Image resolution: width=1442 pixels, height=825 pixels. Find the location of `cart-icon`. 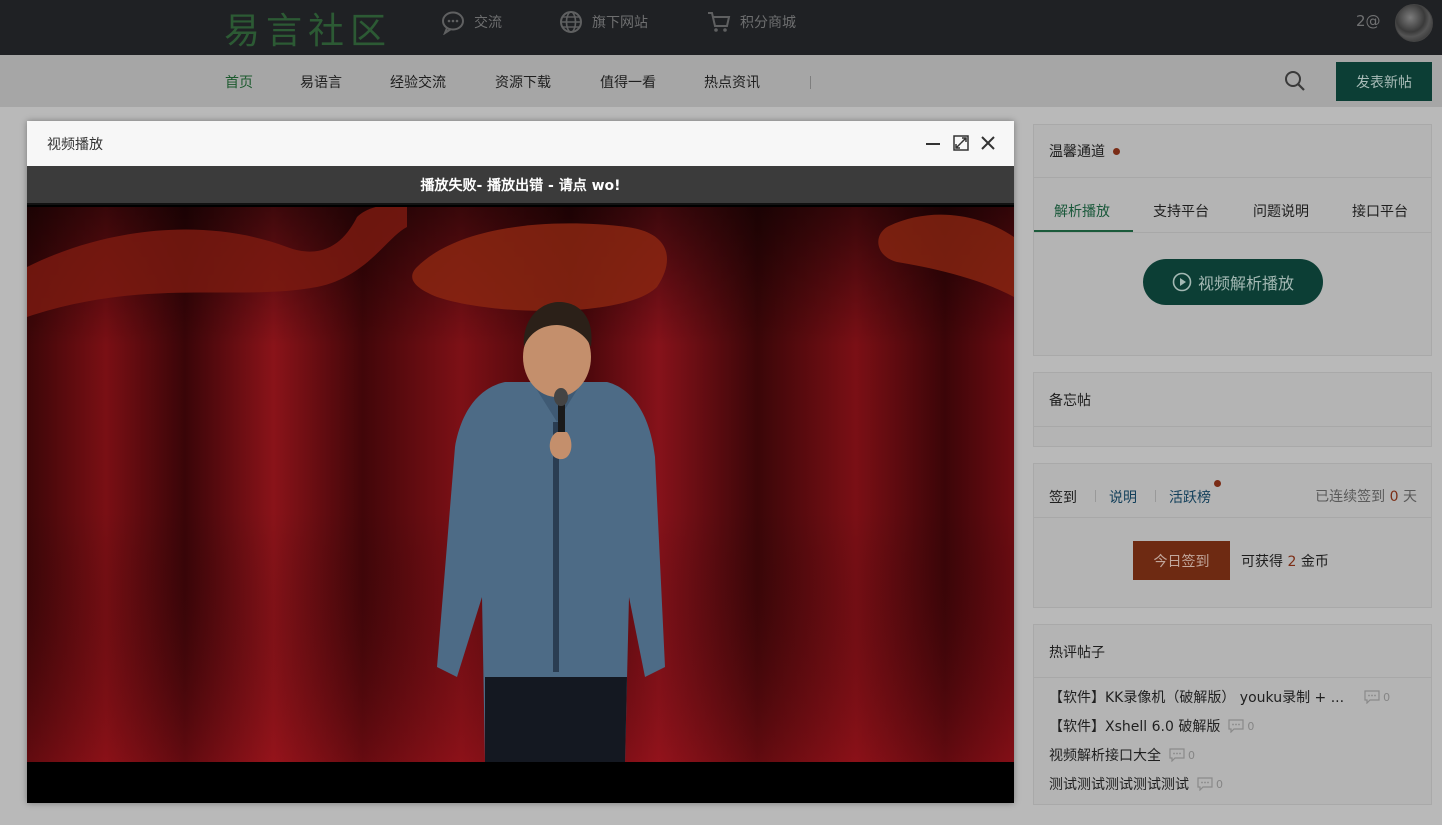

cart-icon is located at coordinates (719, 22).